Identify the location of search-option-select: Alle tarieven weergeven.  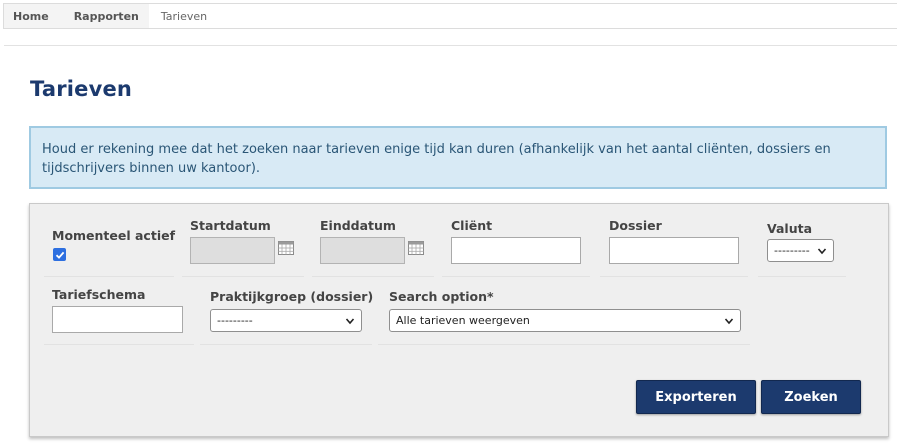
(565, 320).